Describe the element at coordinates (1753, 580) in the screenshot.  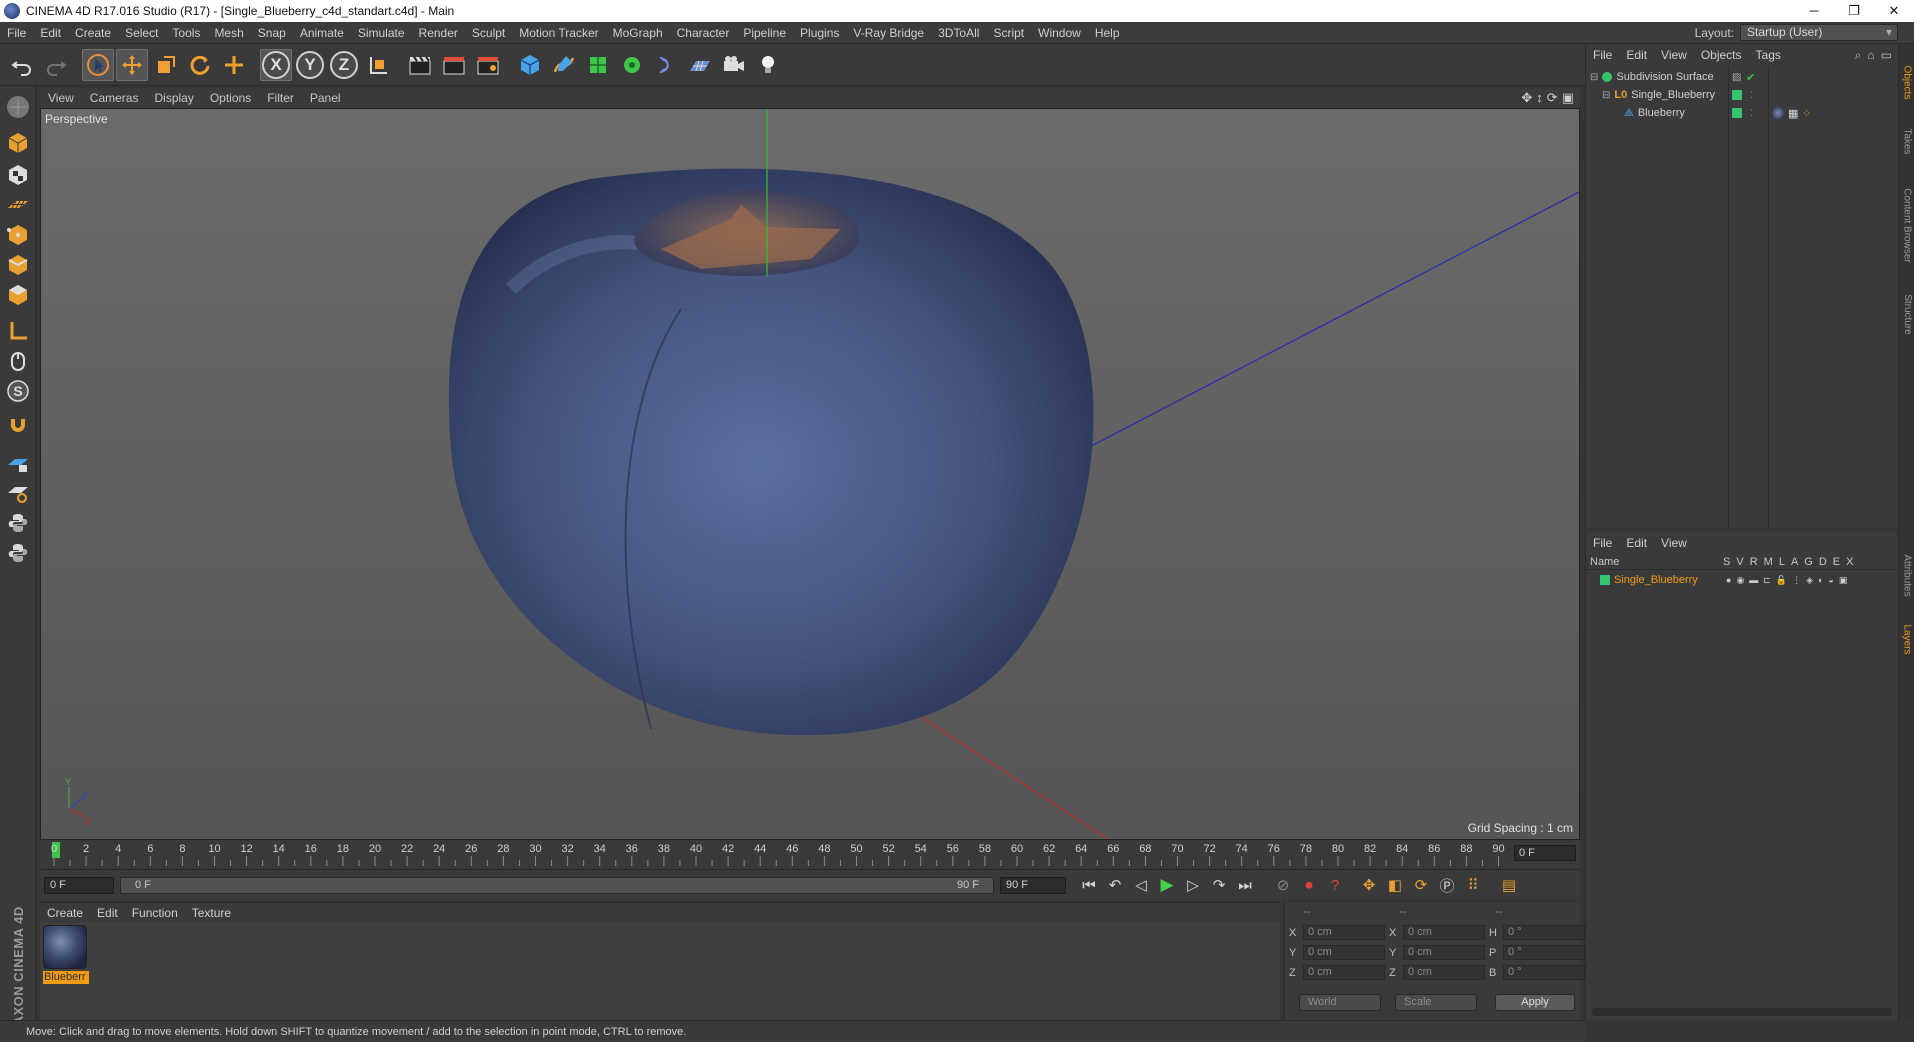
I see `render-clapper-icon: ▬` at that location.